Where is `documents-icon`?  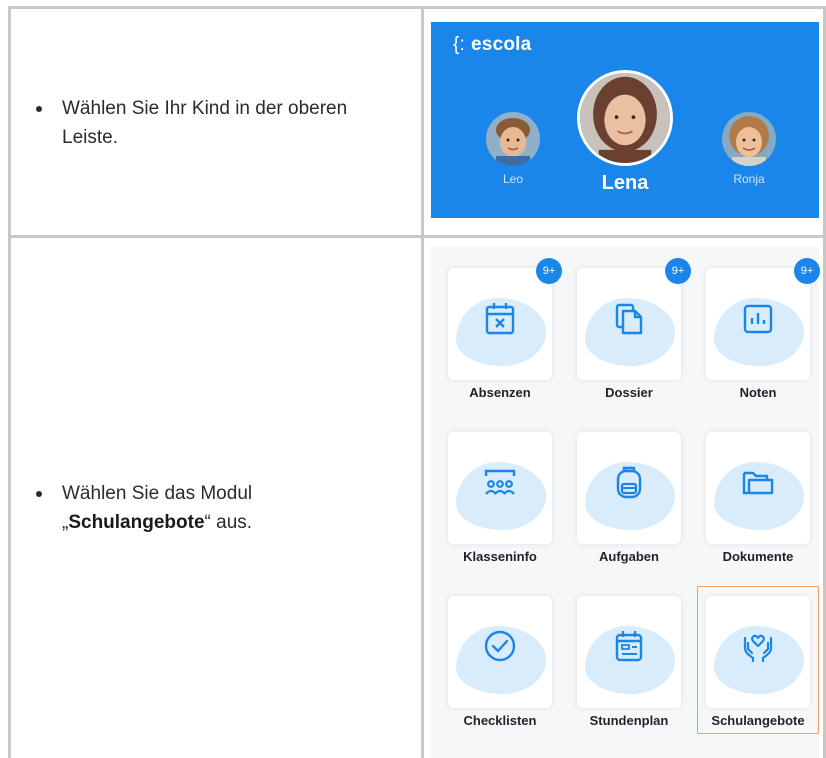
documents-icon is located at coordinates (629, 319).